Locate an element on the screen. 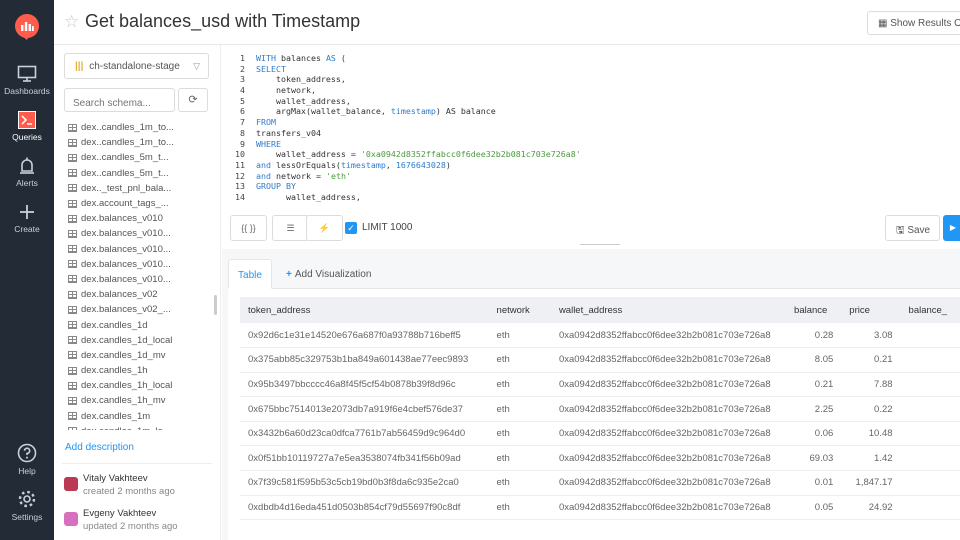 This screenshot has width=960, height=540. save-label: Save is located at coordinates (919, 230).